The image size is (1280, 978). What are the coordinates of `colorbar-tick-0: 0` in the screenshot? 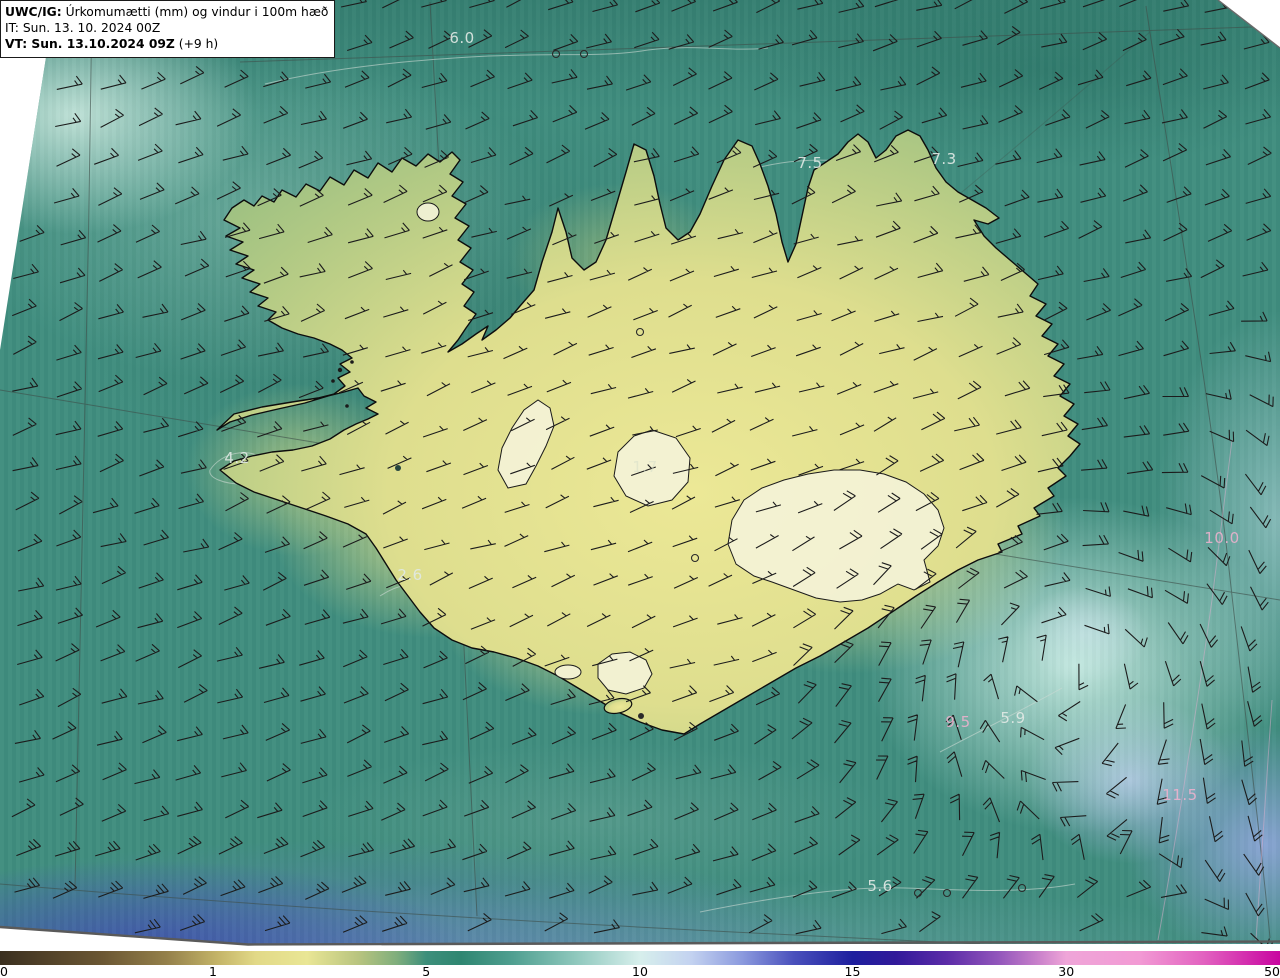 It's located at (4, 971).